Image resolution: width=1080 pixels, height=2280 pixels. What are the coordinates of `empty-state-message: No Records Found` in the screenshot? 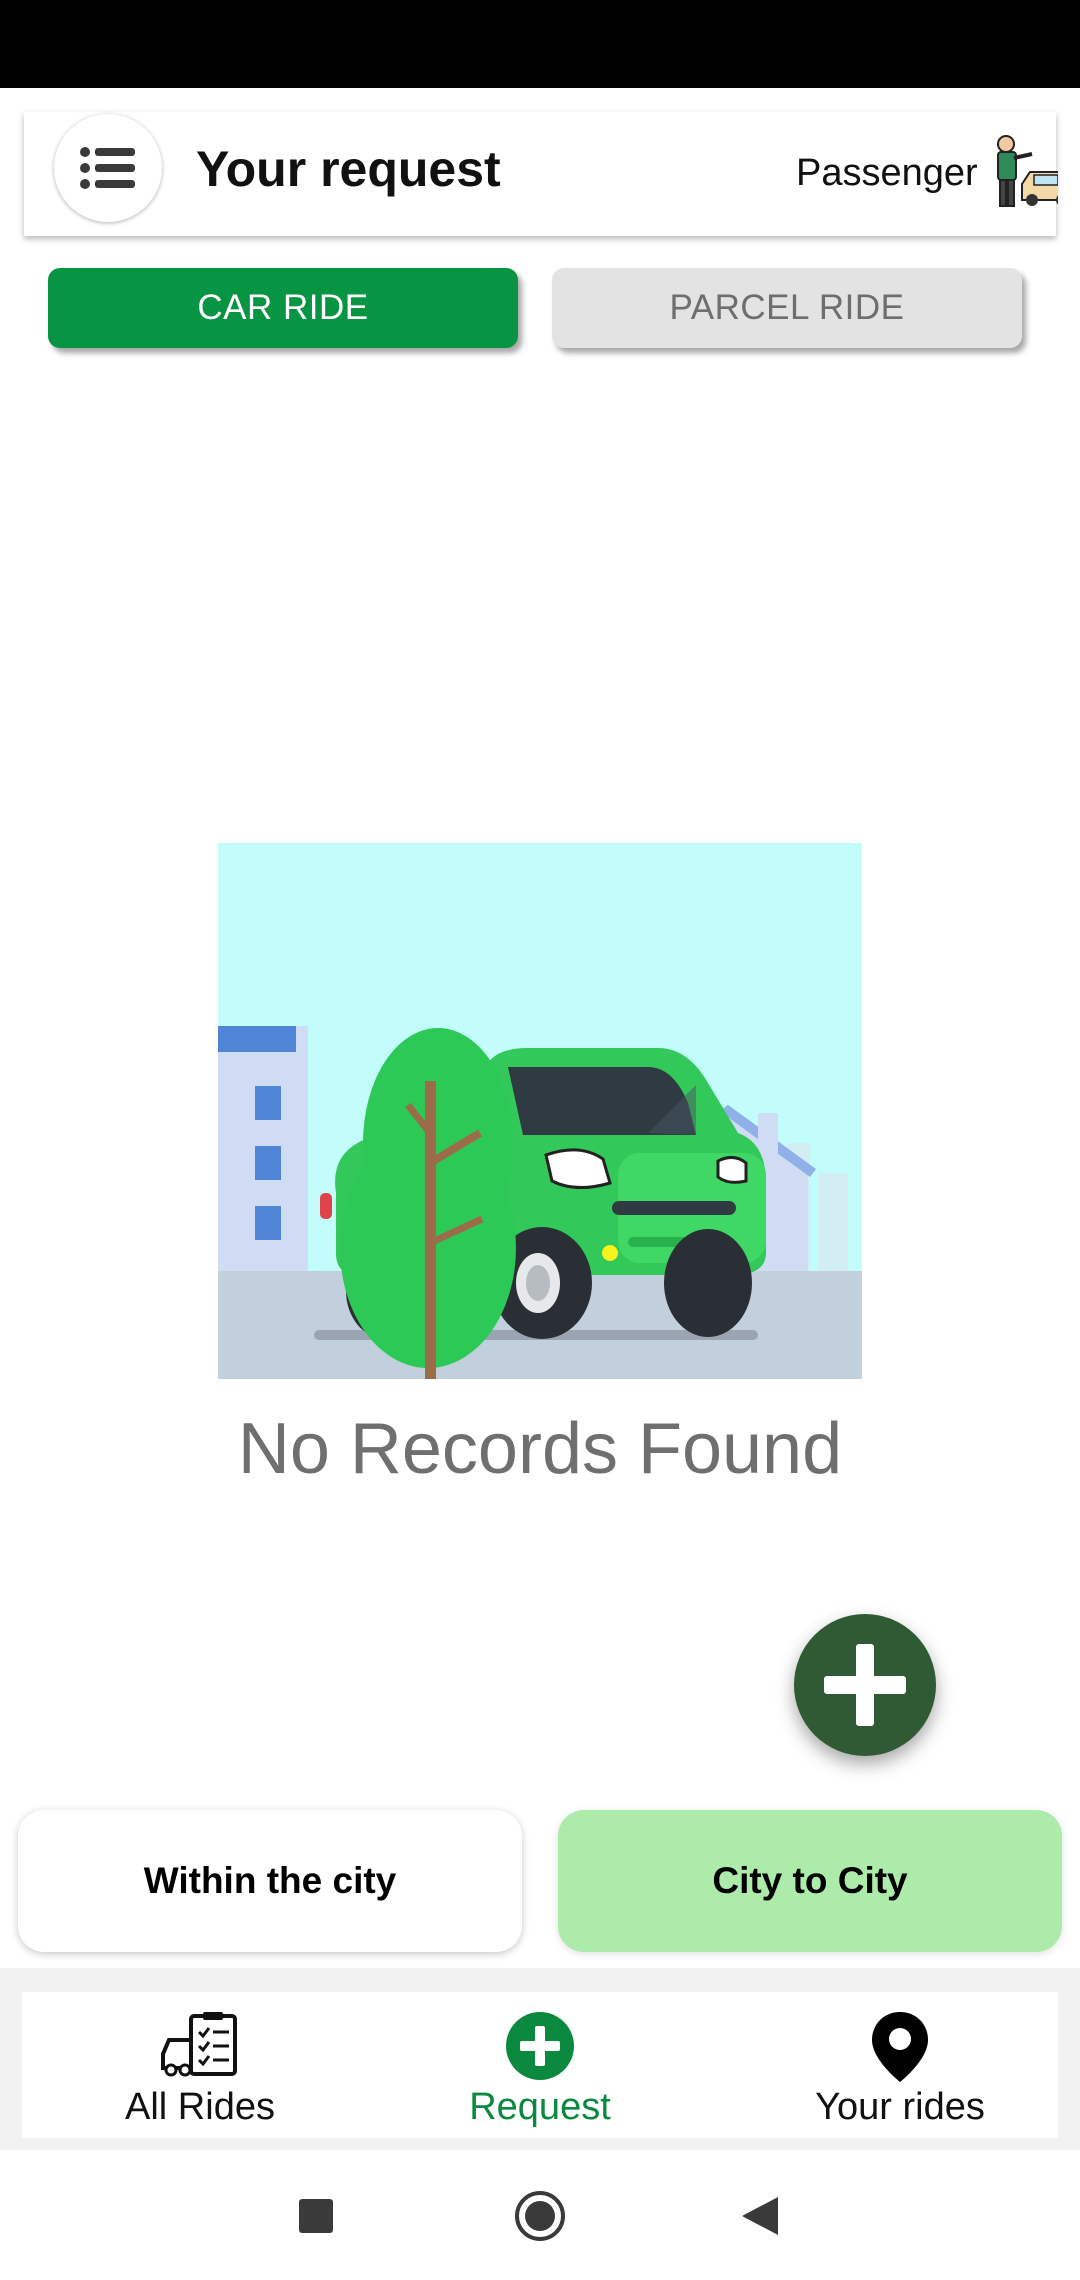 It's located at (540, 1449).